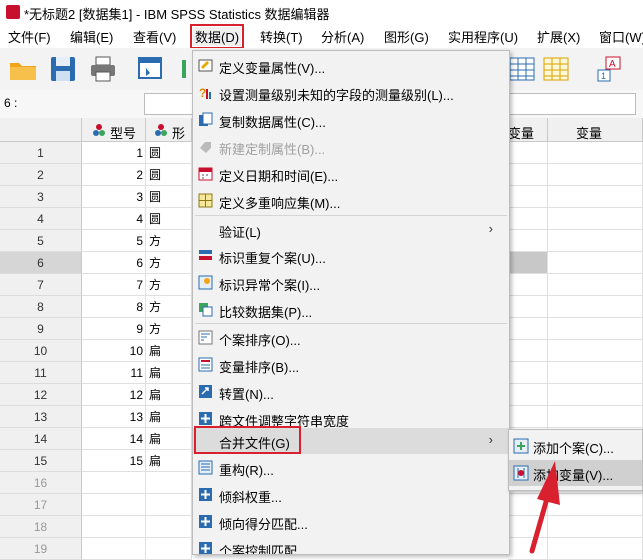 Image resolution: width=643 pixels, height=560 pixels. Describe the element at coordinates (528, 130) in the screenshot. I see `column-header-var1: 变量` at that location.